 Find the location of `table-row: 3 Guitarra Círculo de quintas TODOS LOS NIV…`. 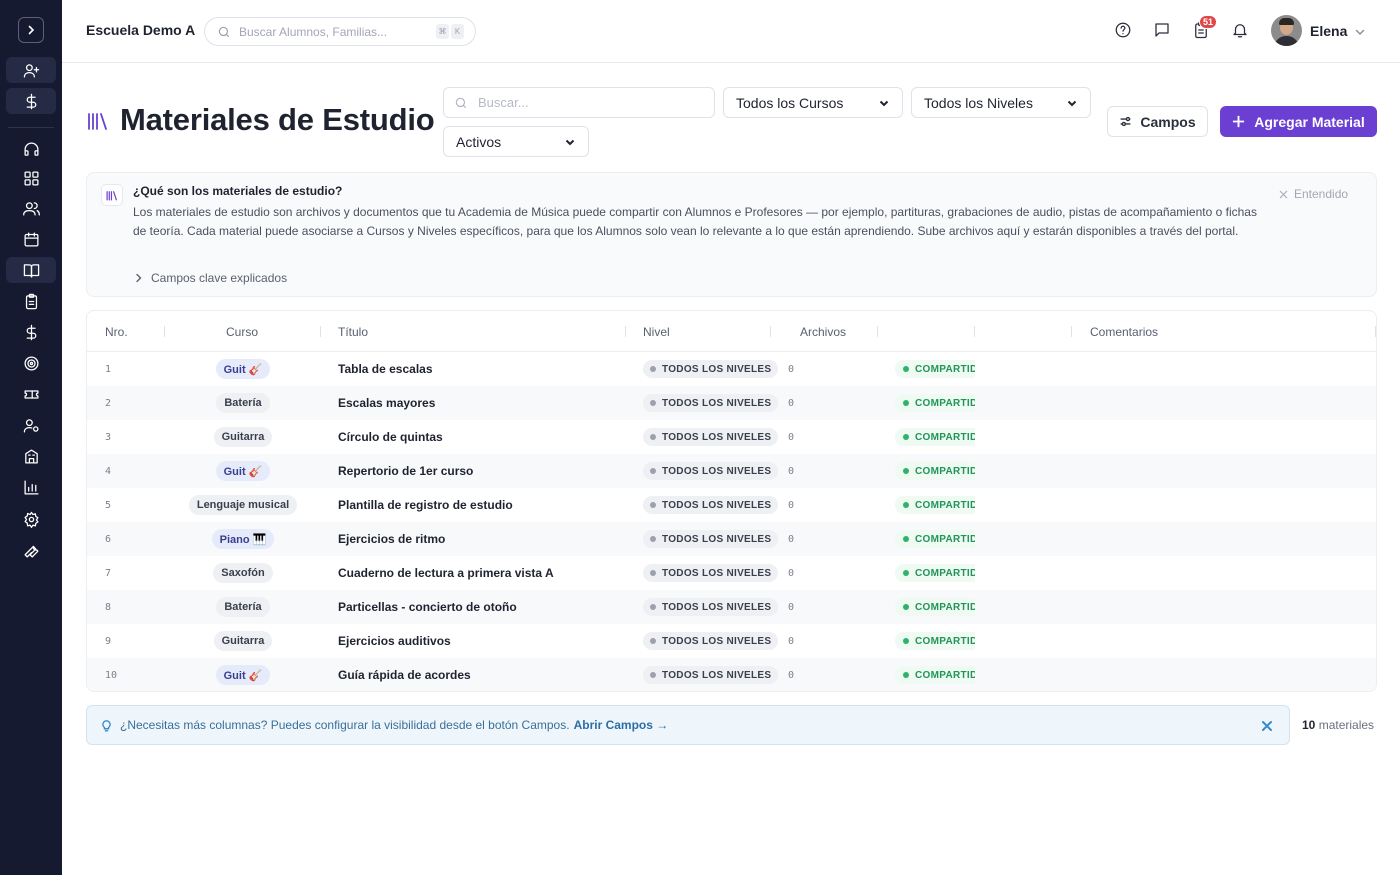

table-row: 3 Guitarra Círculo de quintas TODOS LOS NIV… is located at coordinates (731, 437).